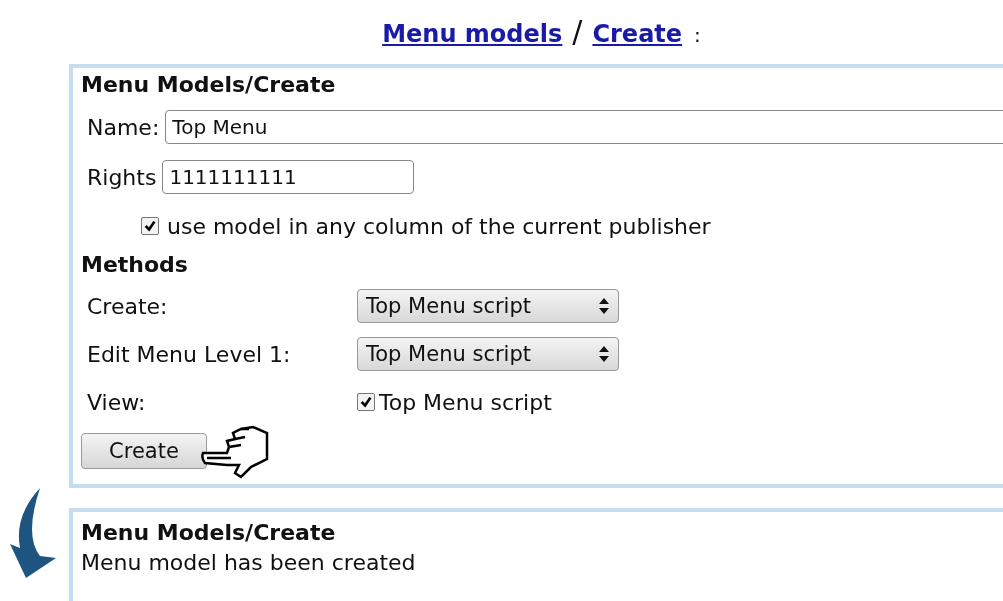 The width and height of the screenshot is (1003, 601). What do you see at coordinates (288, 177) in the screenshot?
I see `input-field: 1111111111` at bounding box center [288, 177].